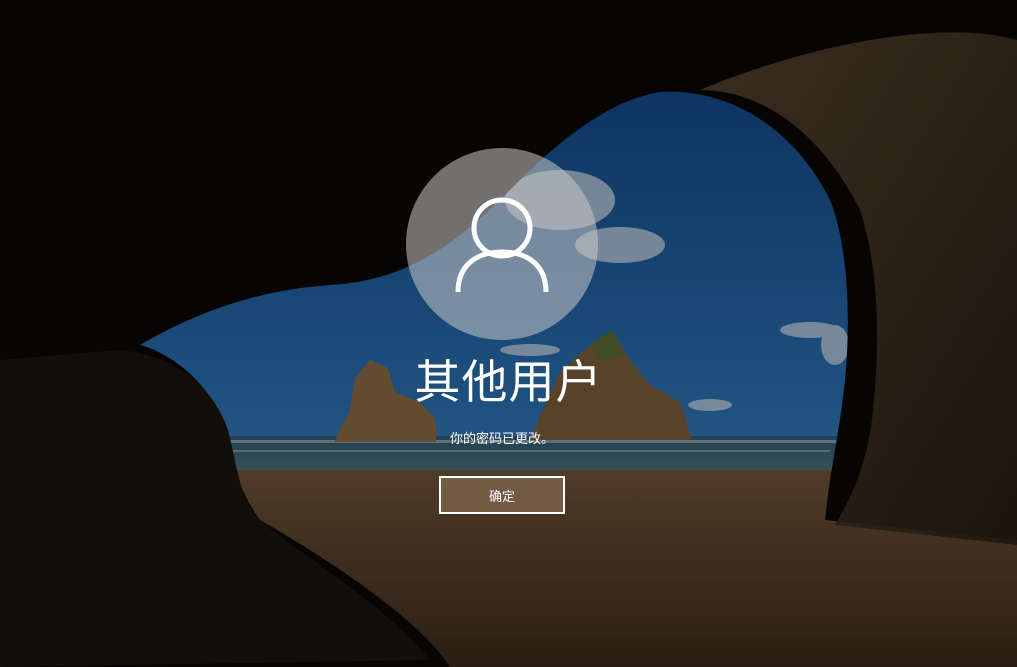 The image size is (1017, 667). Describe the element at coordinates (501, 439) in the screenshot. I see `password-changed-message: 你的密码已更改。` at that location.